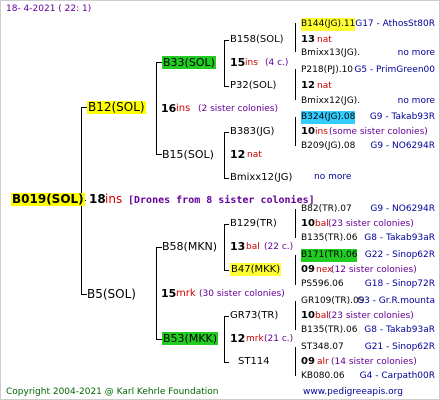  I want to click on g4-queen: PS596.06, so click(322, 284).